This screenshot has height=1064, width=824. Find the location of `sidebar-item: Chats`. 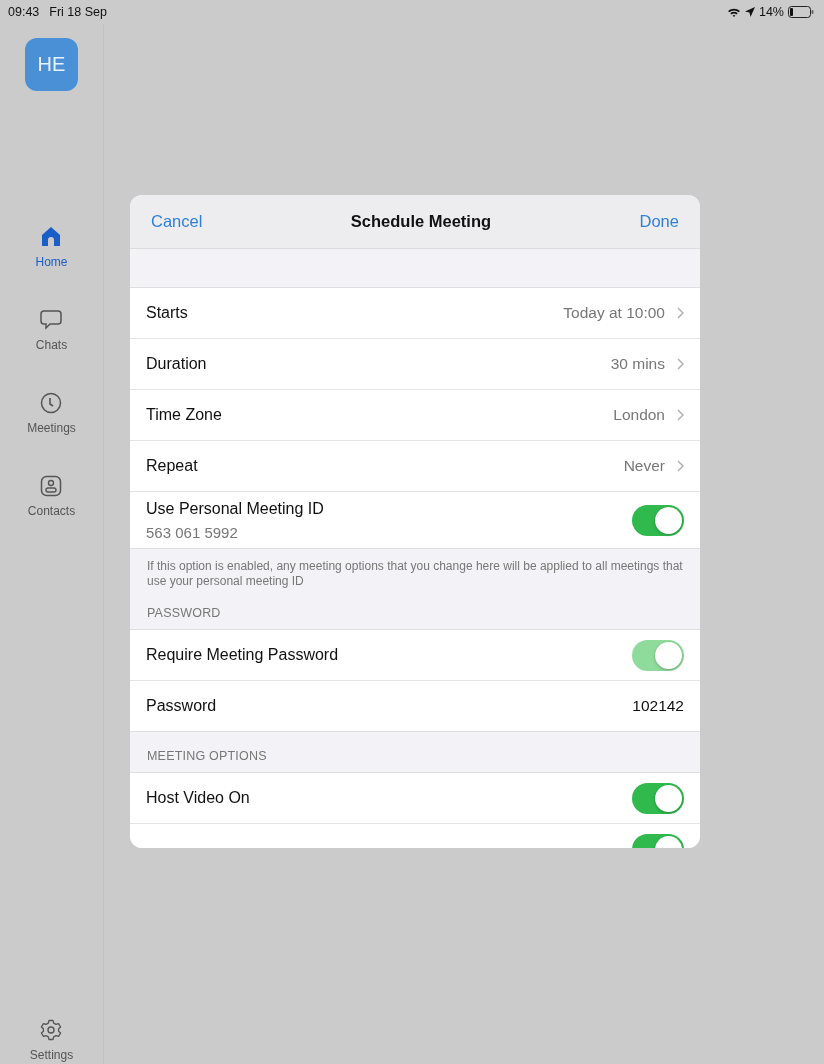

sidebar-item: Chats is located at coordinates (51, 330).